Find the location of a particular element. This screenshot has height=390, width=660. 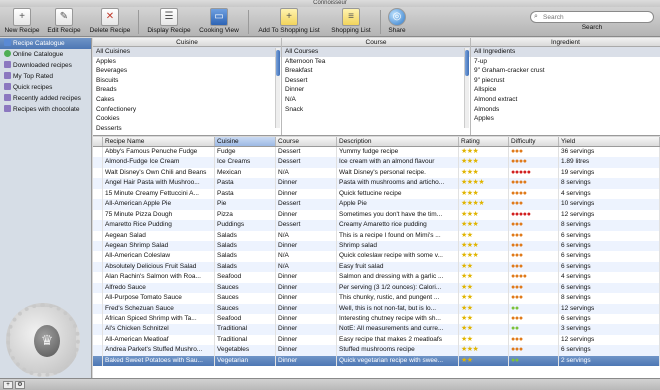

sidebar-item-recipe-catalogue: Recipe Catalogue is located at coordinates (45, 43).